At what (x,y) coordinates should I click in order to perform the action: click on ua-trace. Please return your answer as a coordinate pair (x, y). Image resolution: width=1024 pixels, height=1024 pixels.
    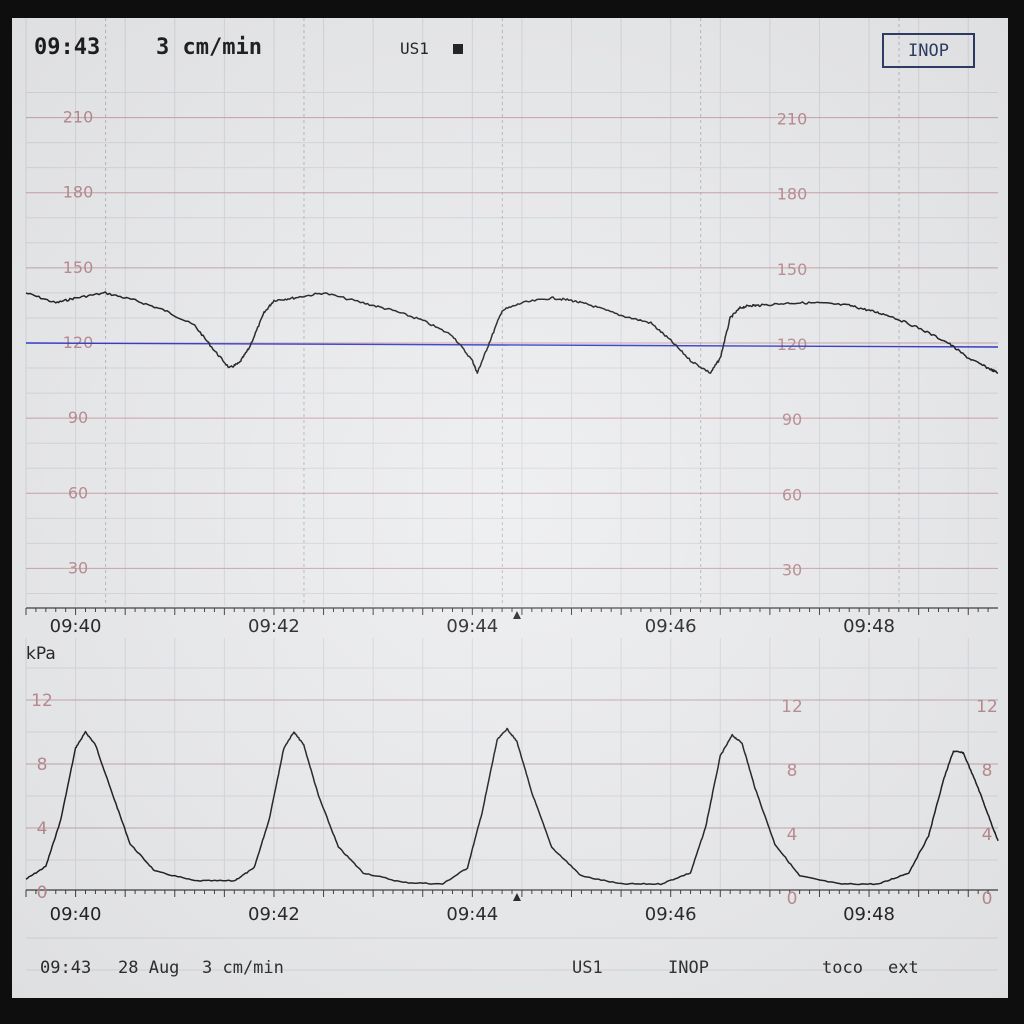
    Looking at the image, I should click on (512, 806).